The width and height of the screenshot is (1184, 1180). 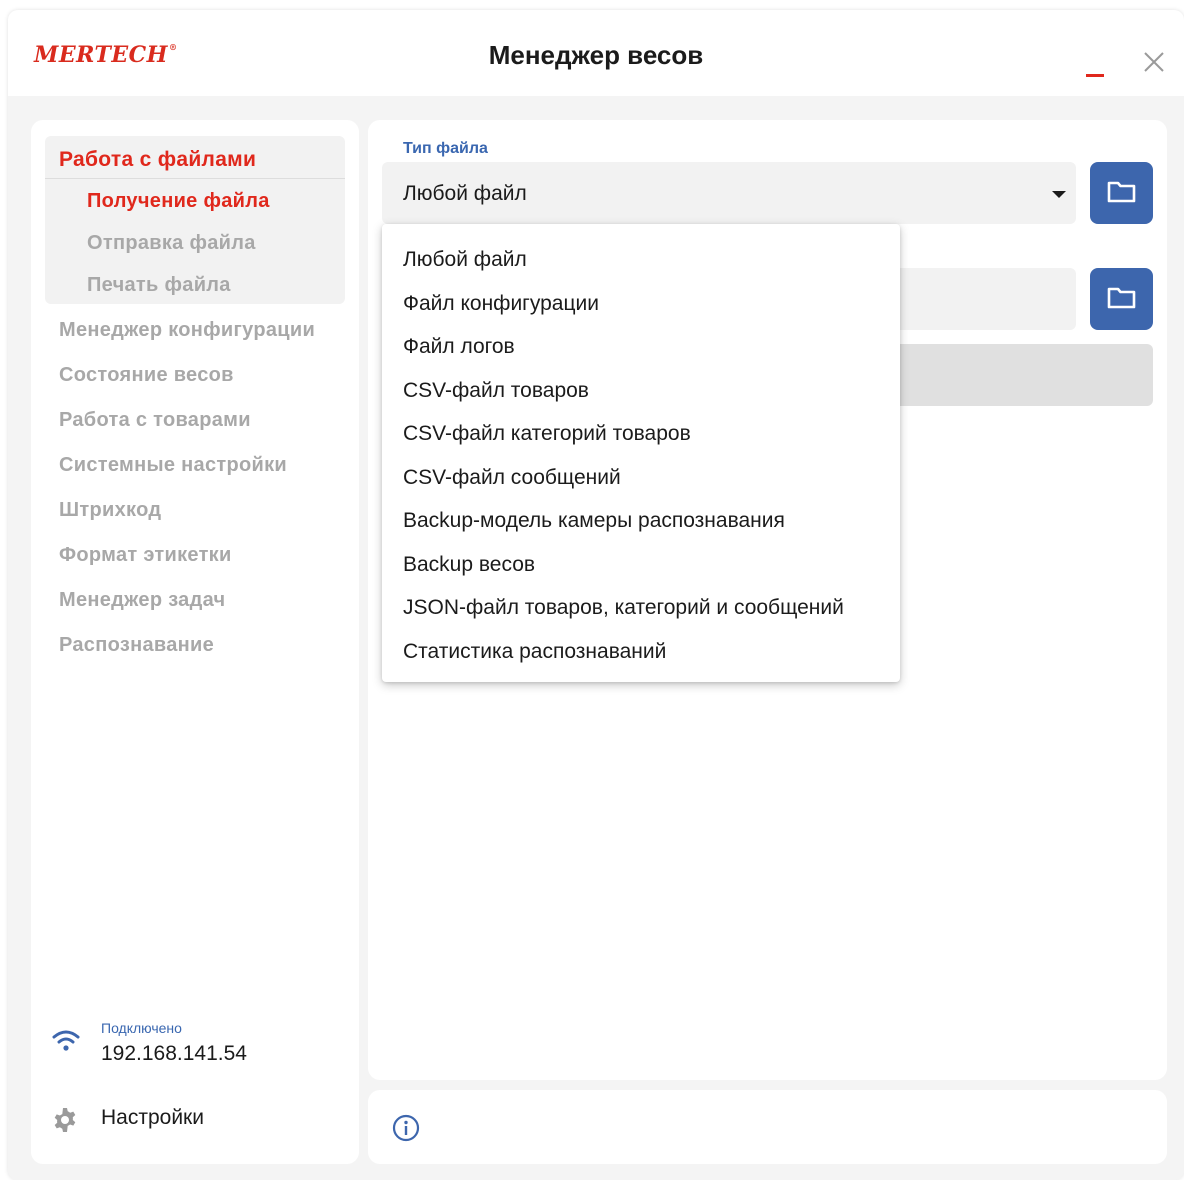 What do you see at coordinates (641, 434) in the screenshot?
I see `dropdown-option: CSV-файл категорий товаров` at bounding box center [641, 434].